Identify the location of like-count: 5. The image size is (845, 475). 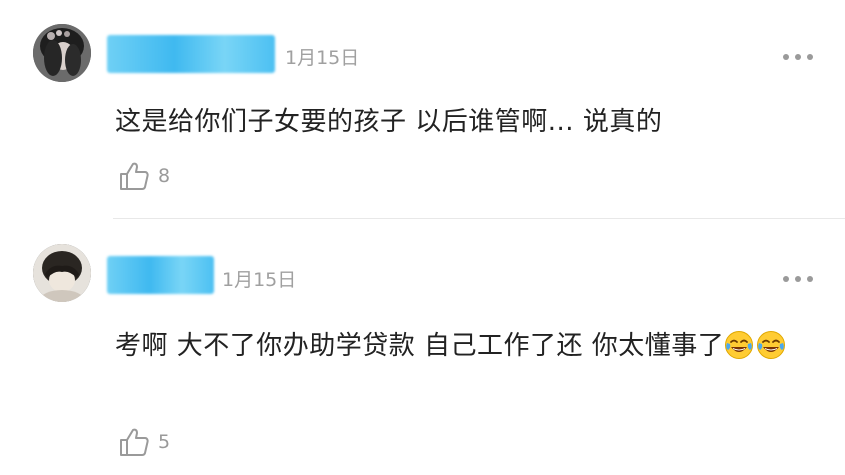
(164, 442).